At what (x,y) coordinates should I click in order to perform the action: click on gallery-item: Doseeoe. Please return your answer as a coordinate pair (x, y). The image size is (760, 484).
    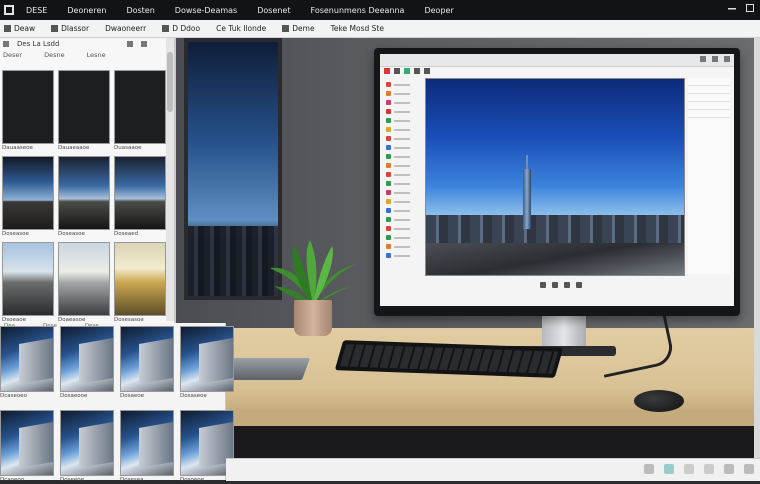
    Looking at the image, I should click on (87, 447).